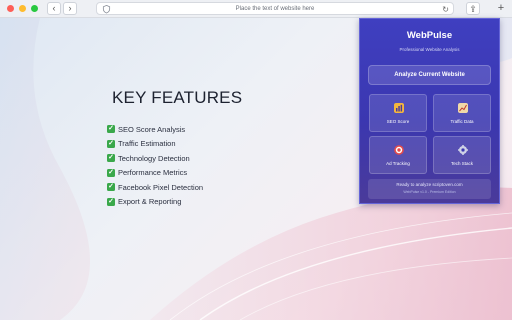 Image resolution: width=512 pixels, height=320 pixels. I want to click on ad-tracking-tile: Ad Tracking, so click(398, 155).